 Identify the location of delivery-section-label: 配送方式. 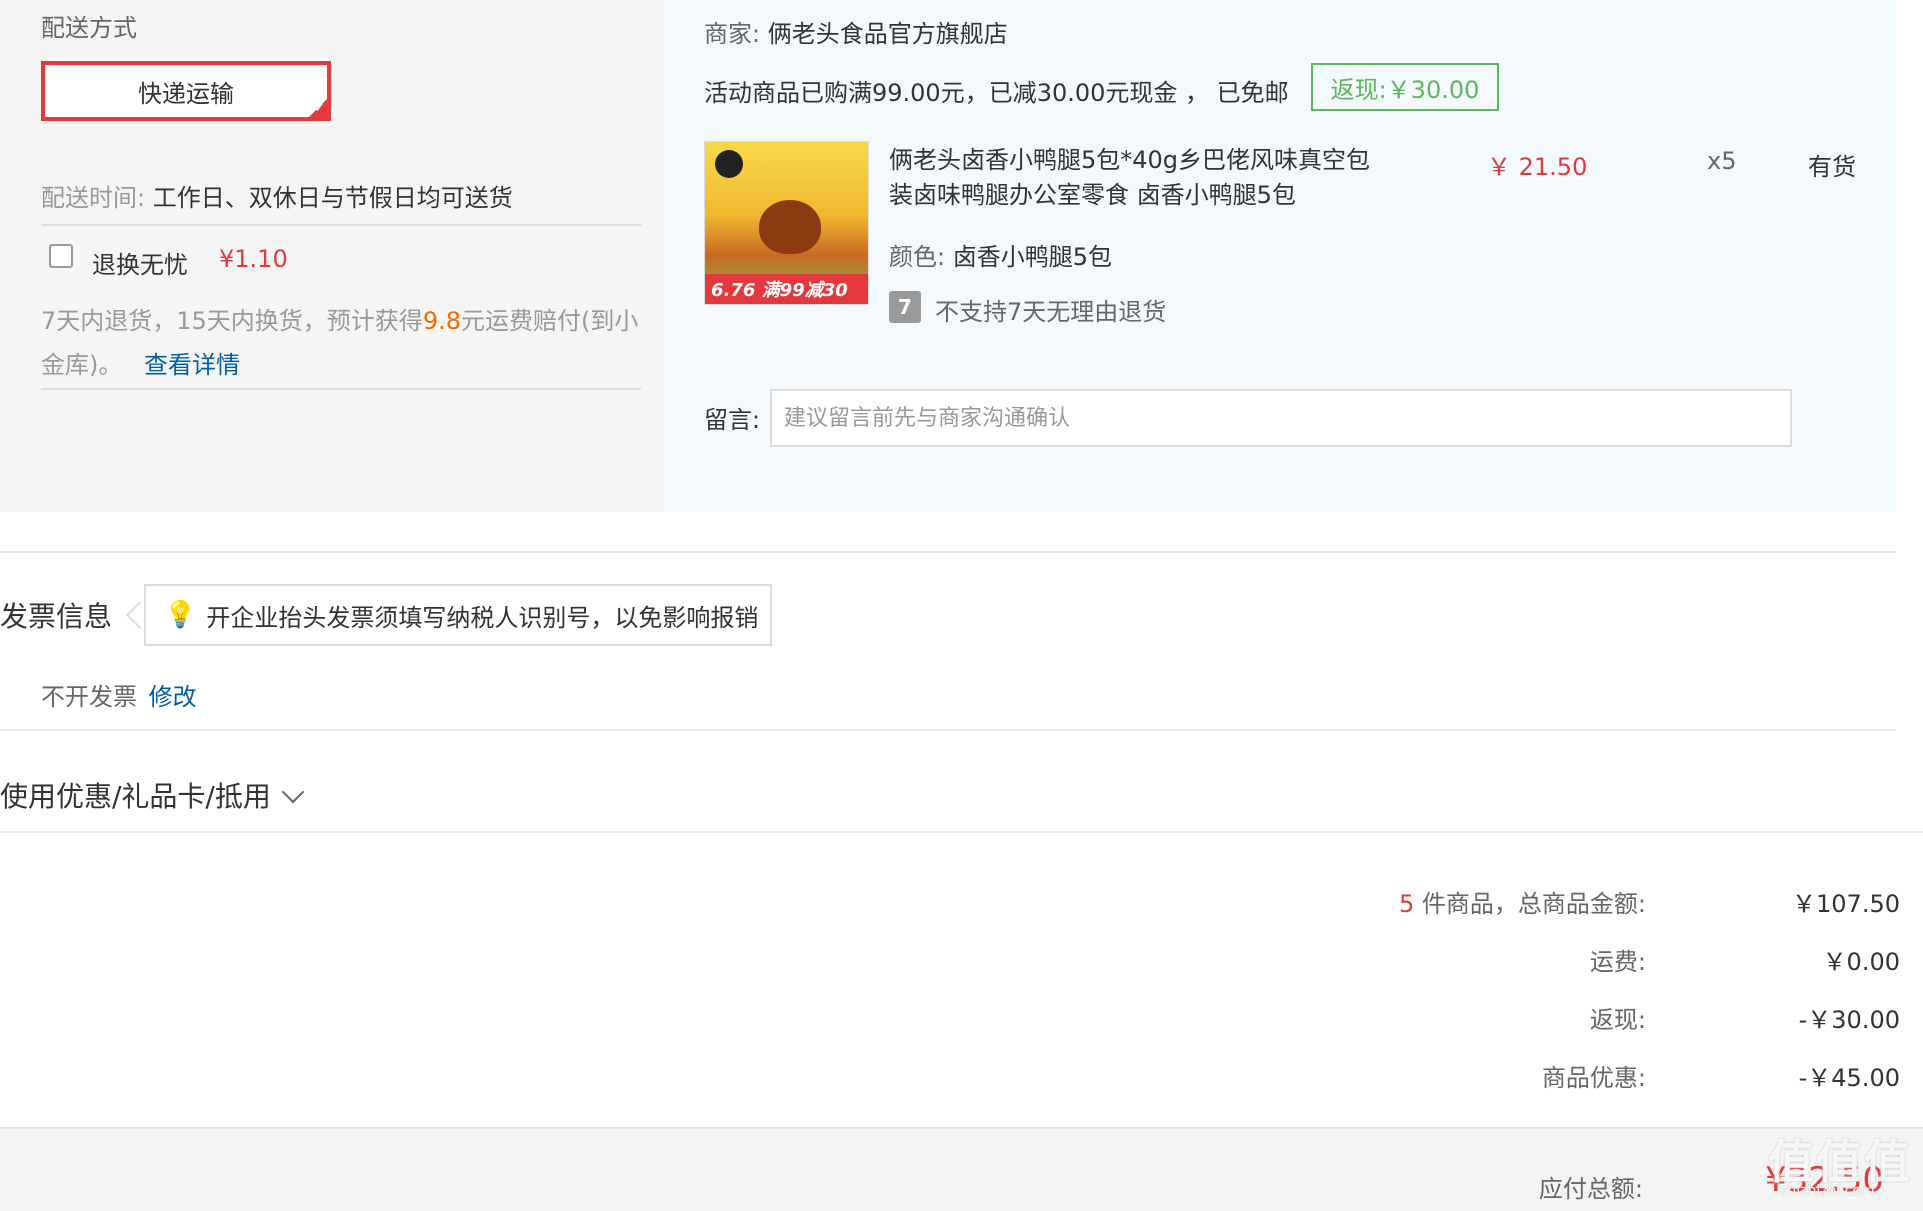
(89, 28).